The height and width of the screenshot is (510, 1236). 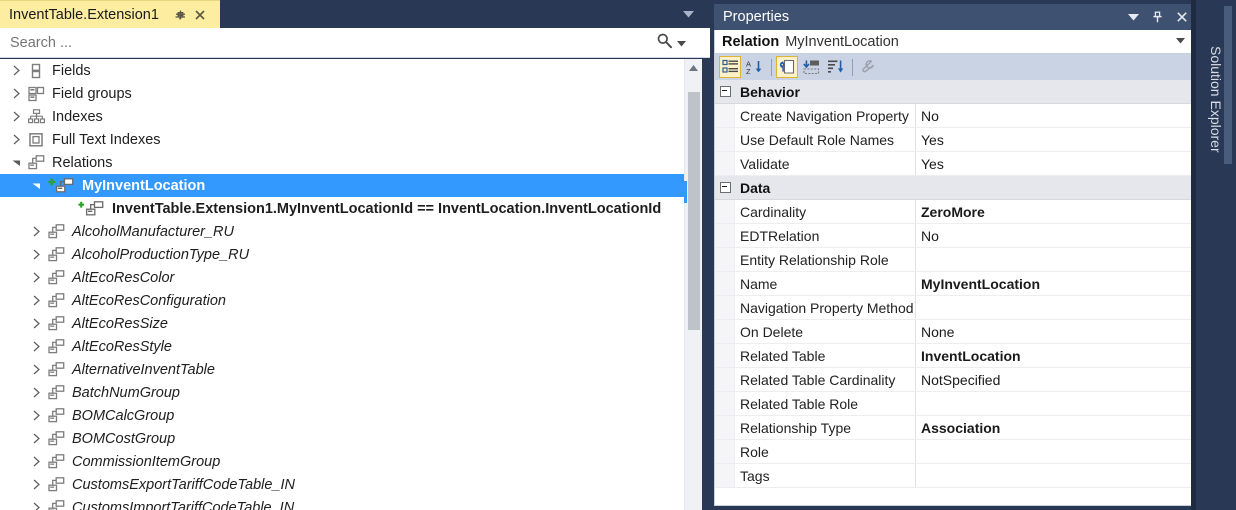 I want to click on tree-item: AlternativeInventTable, so click(x=342, y=369).